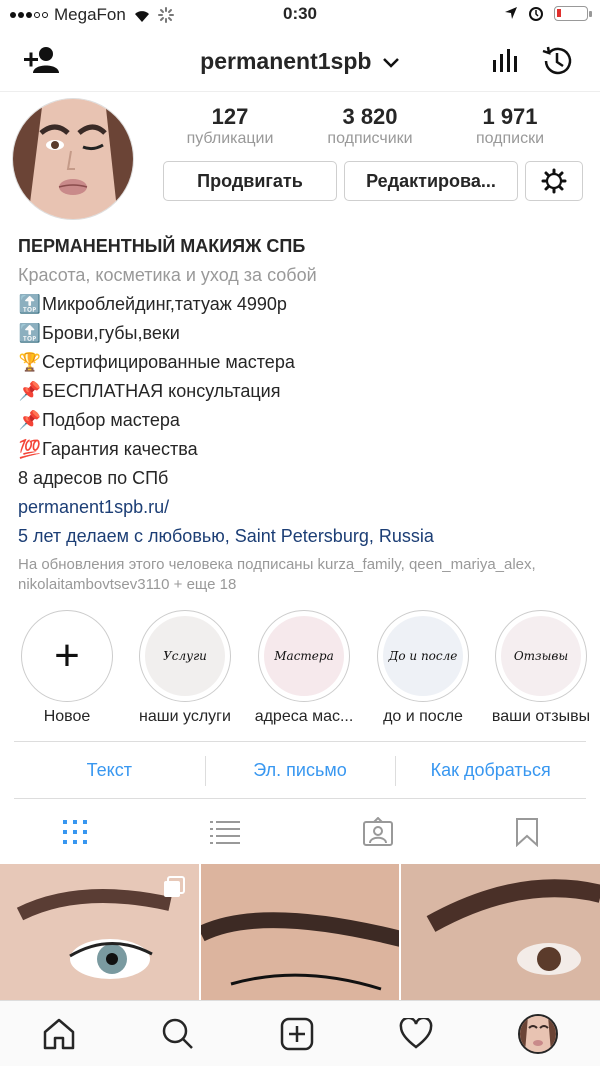  Describe the element at coordinates (120, 449) in the screenshot. I see `bio-line-text: Гарантия качества` at that location.